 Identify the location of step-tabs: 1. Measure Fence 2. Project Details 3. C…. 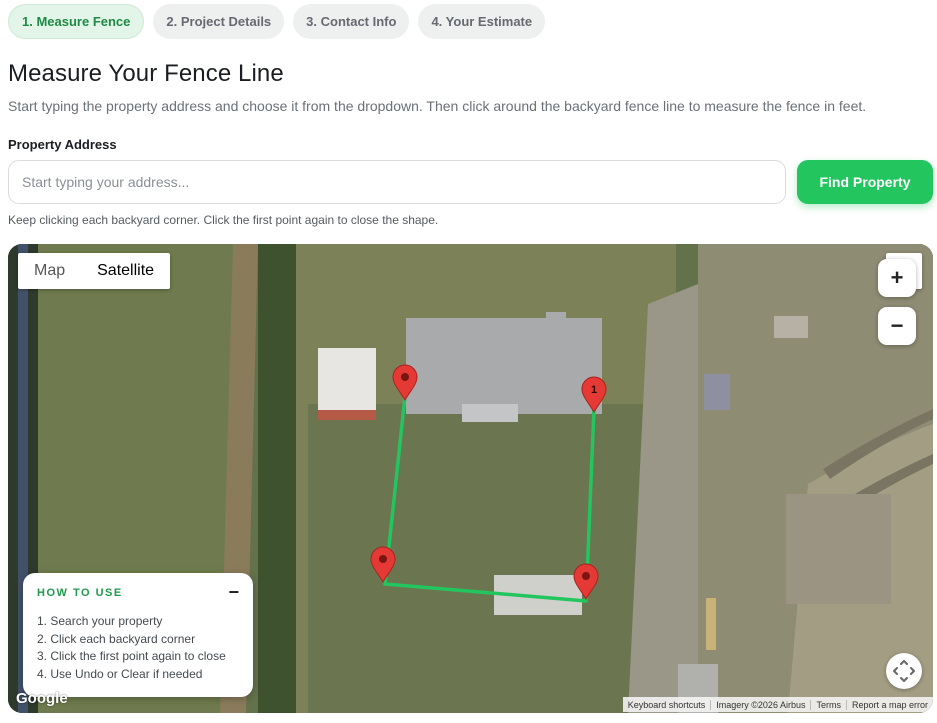
(277, 21).